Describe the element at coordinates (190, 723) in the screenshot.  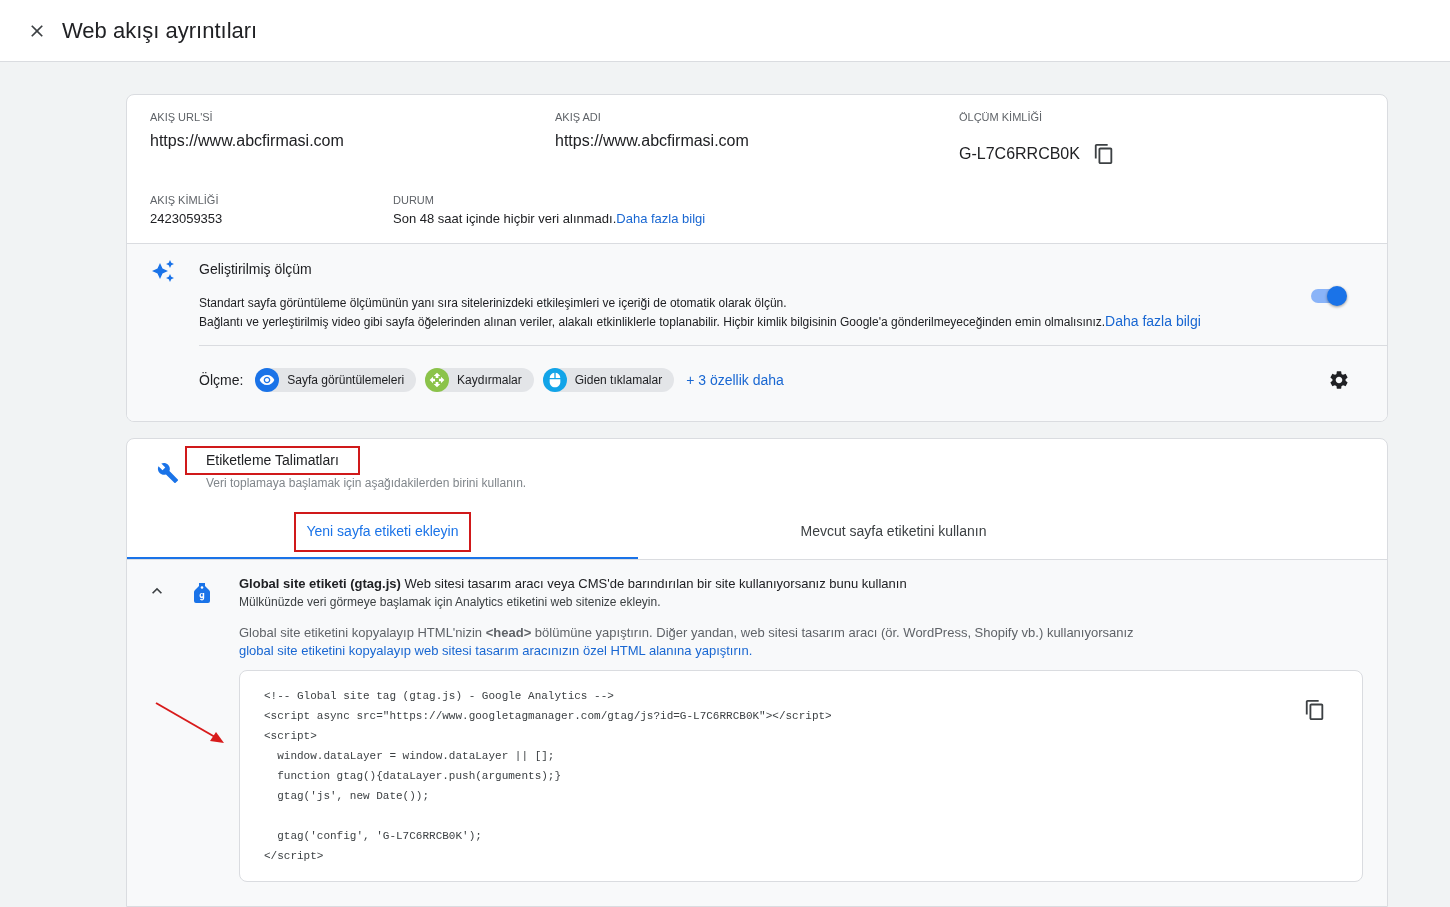
I see `pointer-arrow` at that location.